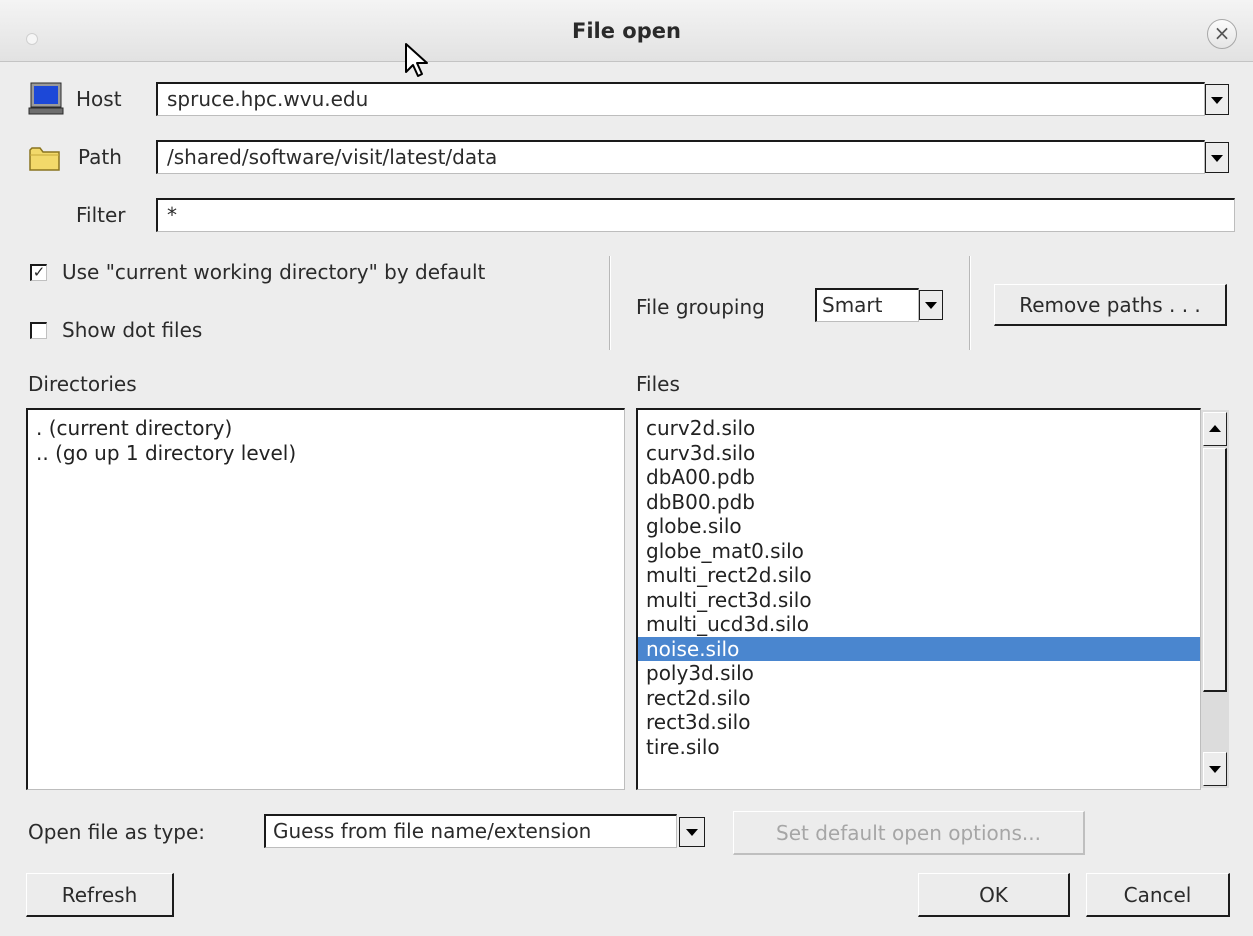 The height and width of the screenshot is (936, 1253). I want to click on scrollbar-thumb, so click(1215, 570).